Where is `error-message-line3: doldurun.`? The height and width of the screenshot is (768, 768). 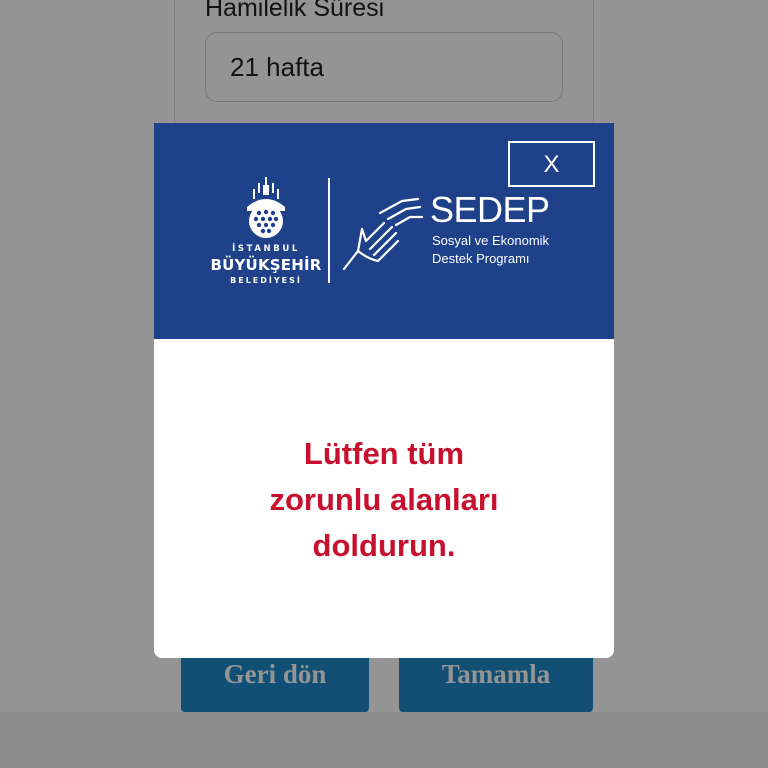 error-message-line3: doldurun. is located at coordinates (384, 545).